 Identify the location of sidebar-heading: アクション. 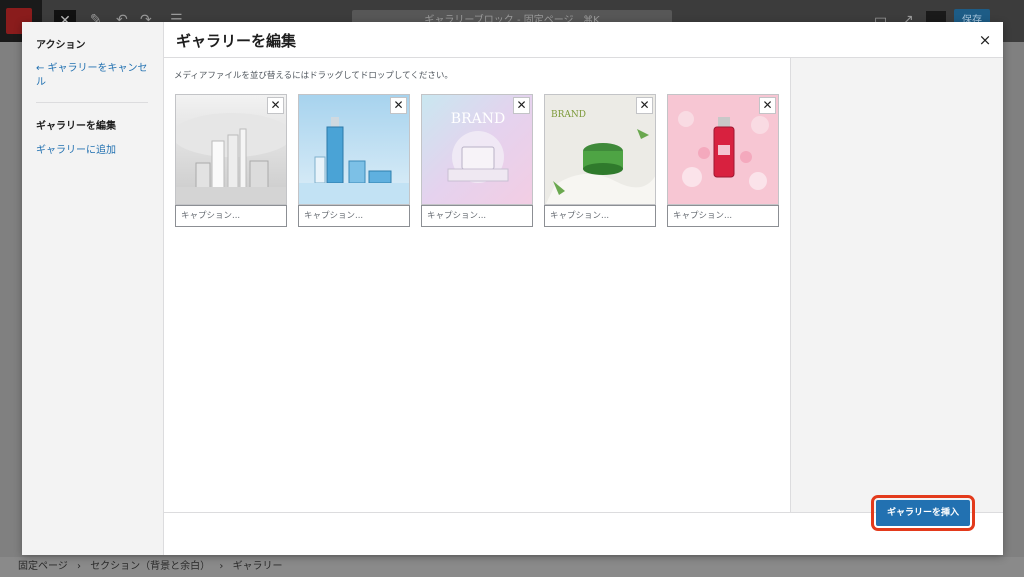
(61, 45).